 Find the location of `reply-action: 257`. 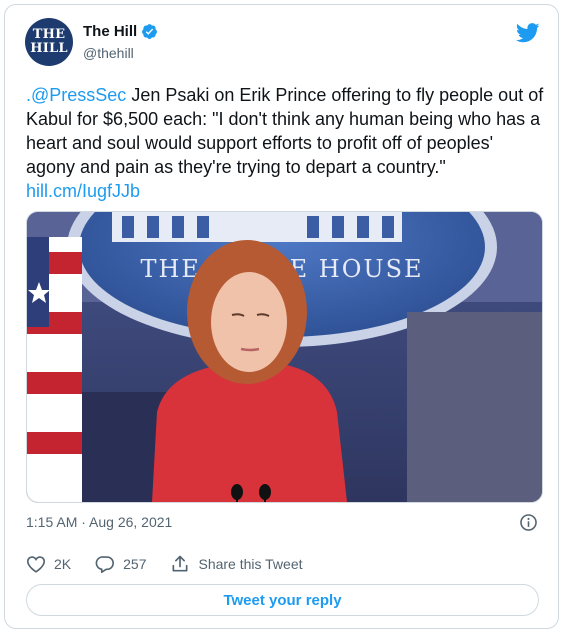

reply-action: 257 is located at coordinates (120, 564).